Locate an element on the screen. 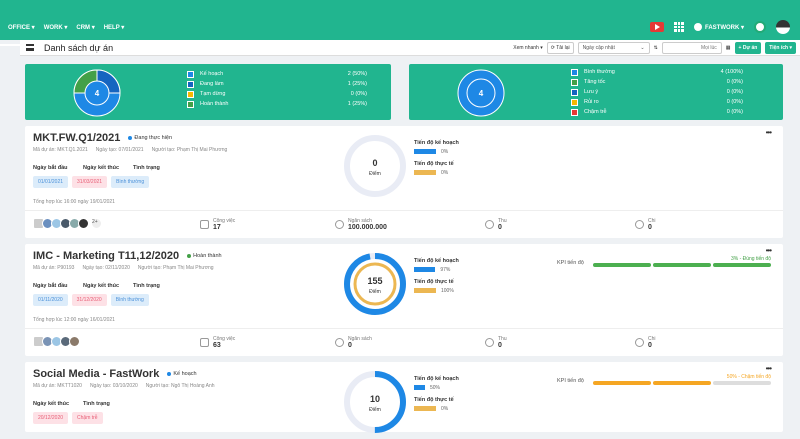  legend-label: Chậm trễ is located at coordinates (595, 112).